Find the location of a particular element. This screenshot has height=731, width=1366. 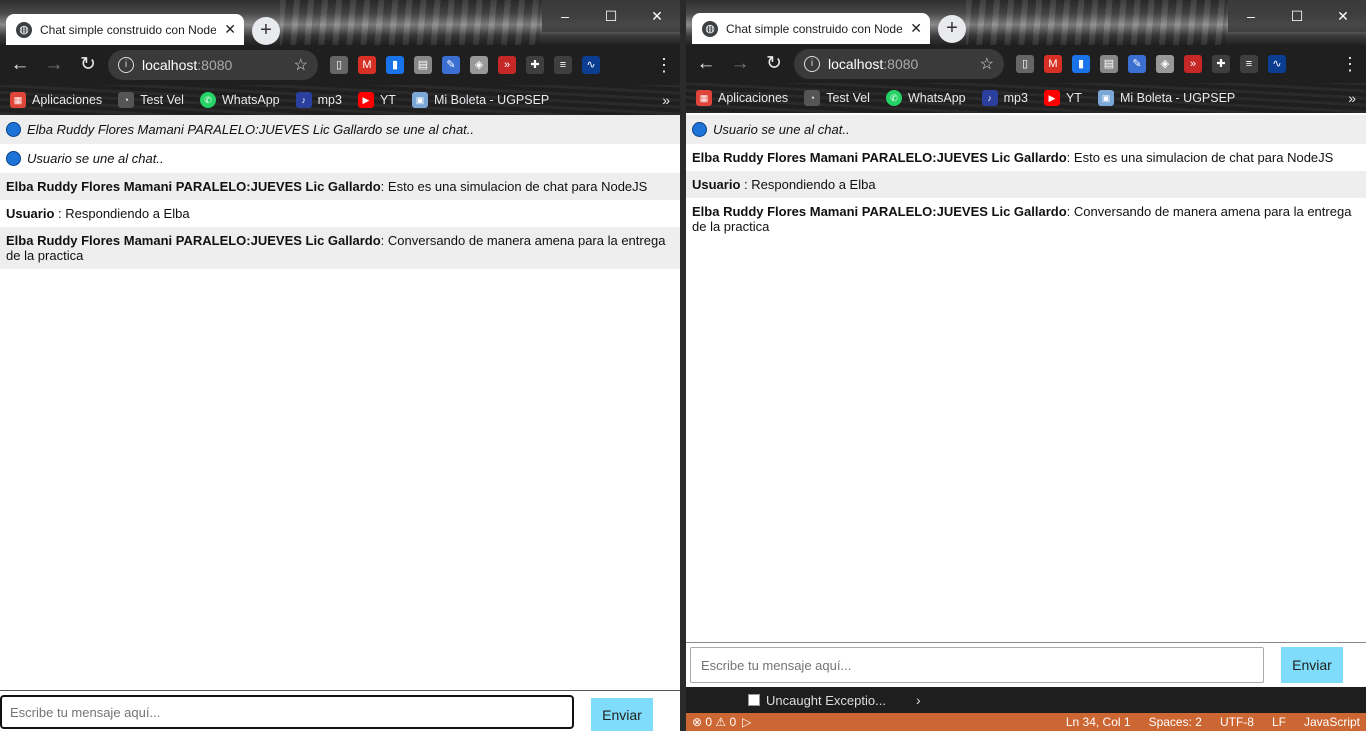

indentation: Spaces: 2 is located at coordinates (1175, 722).